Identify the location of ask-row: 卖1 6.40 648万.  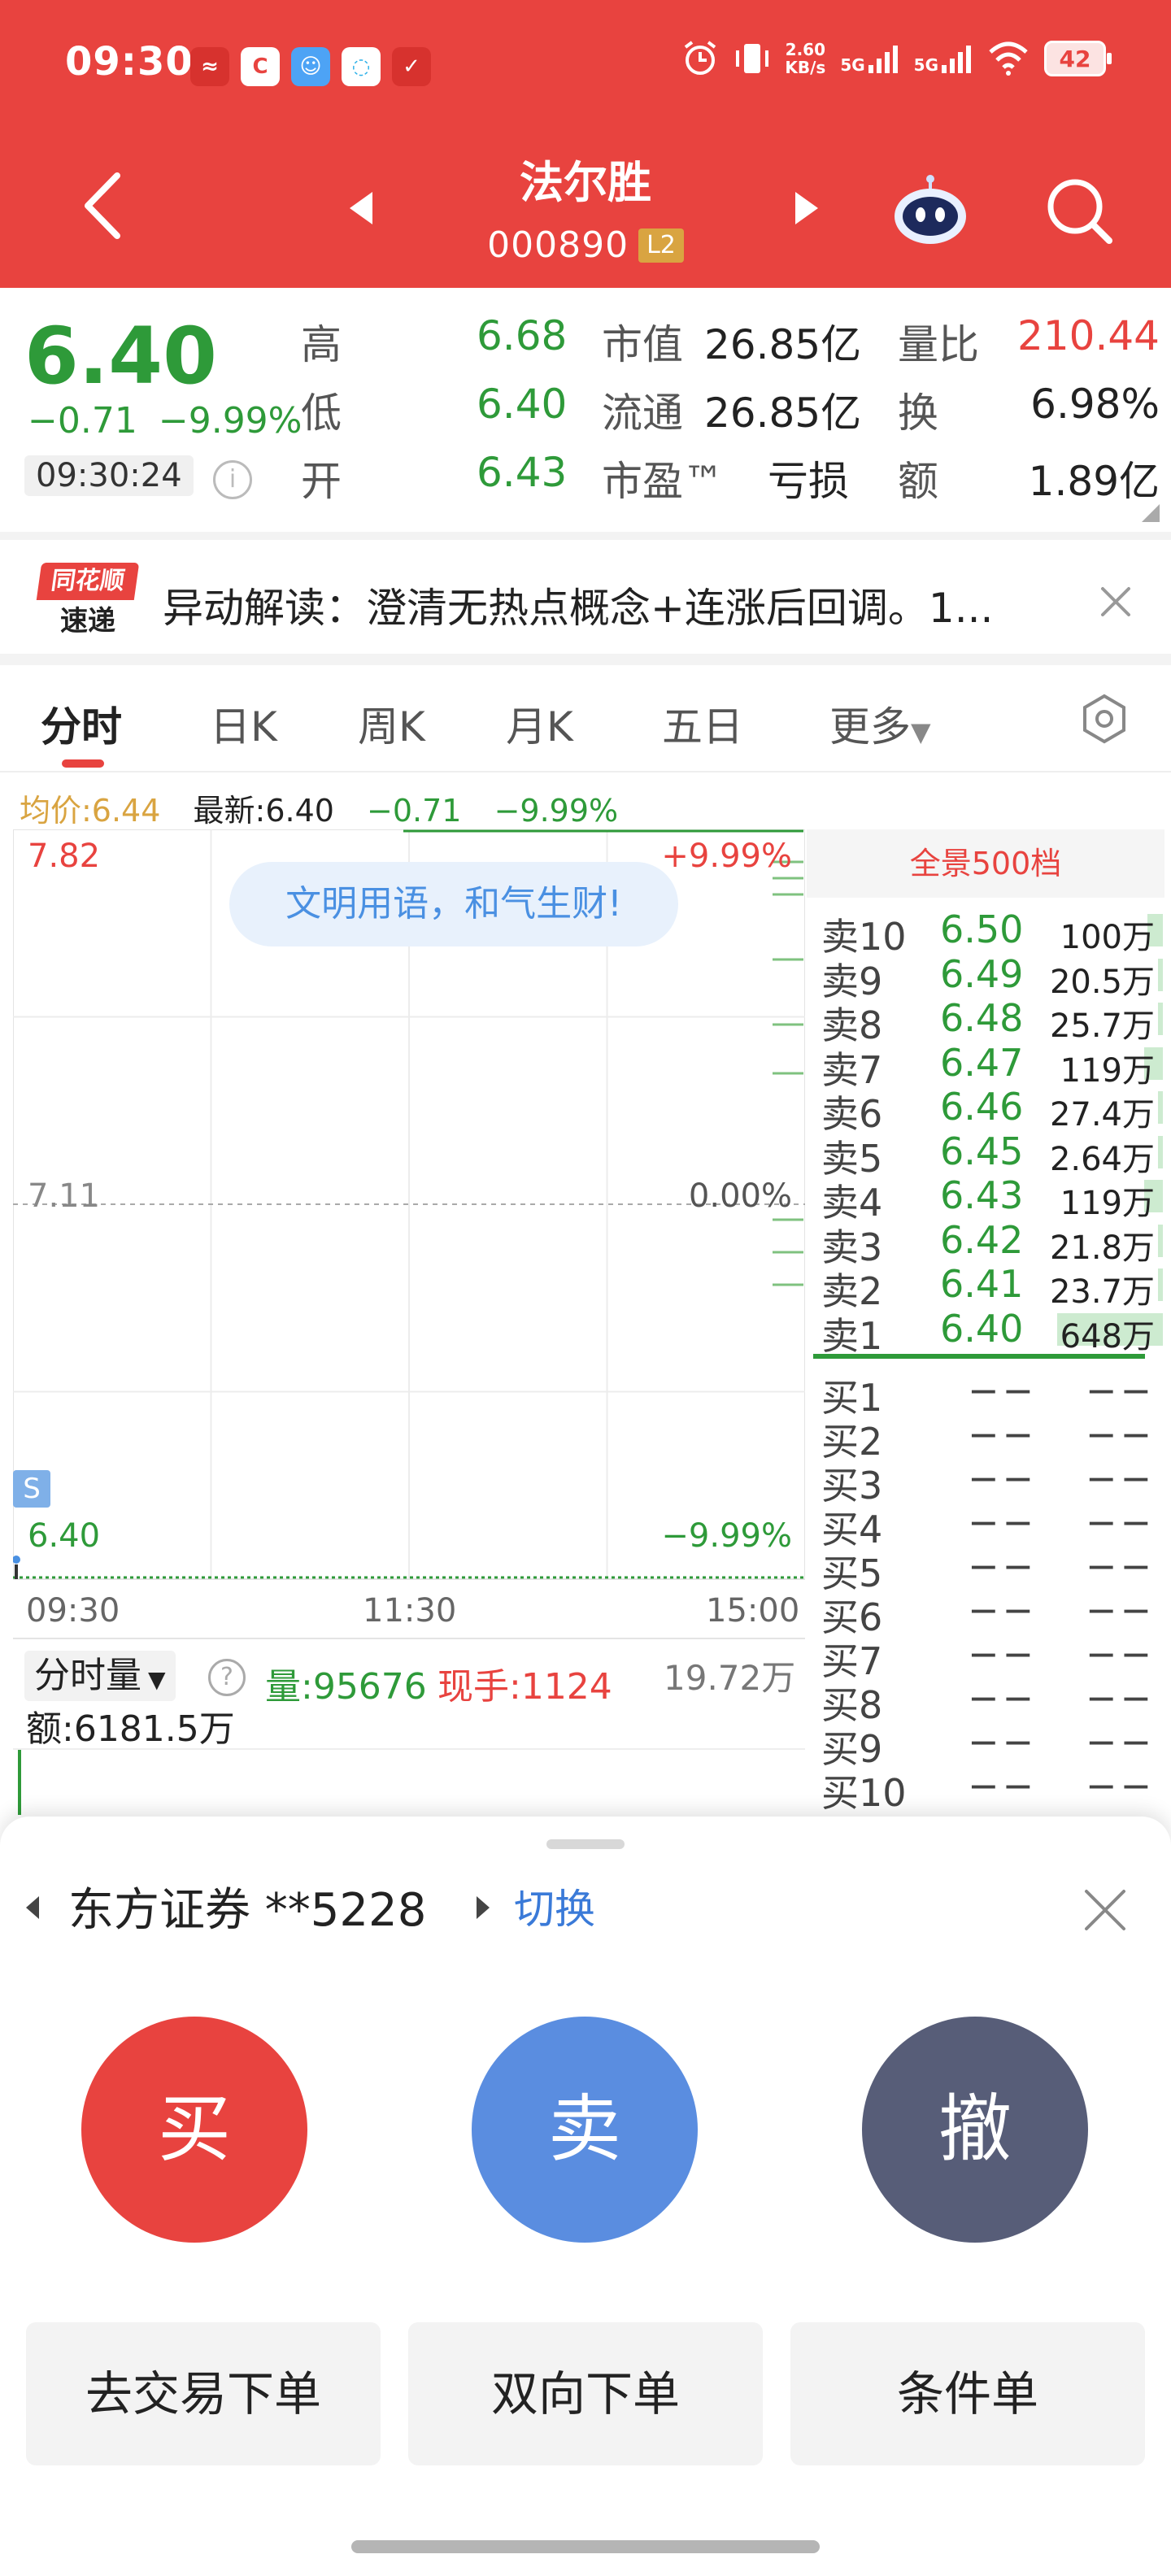
(992, 1333).